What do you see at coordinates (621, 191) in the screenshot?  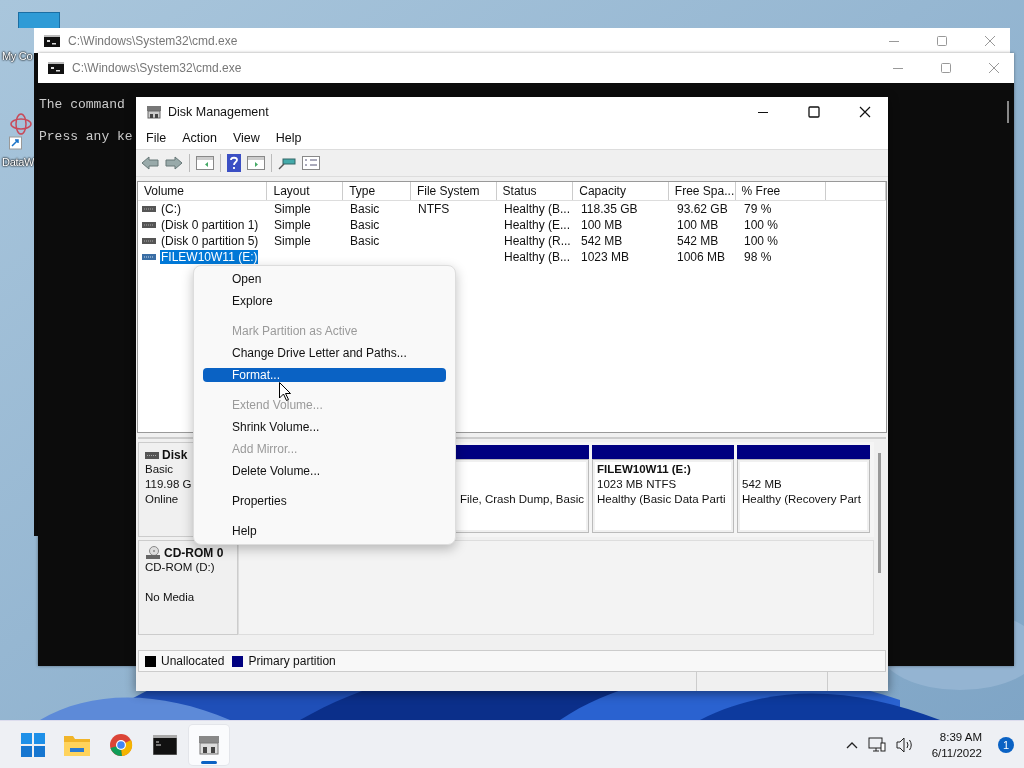 I see `column-header: Capacity` at bounding box center [621, 191].